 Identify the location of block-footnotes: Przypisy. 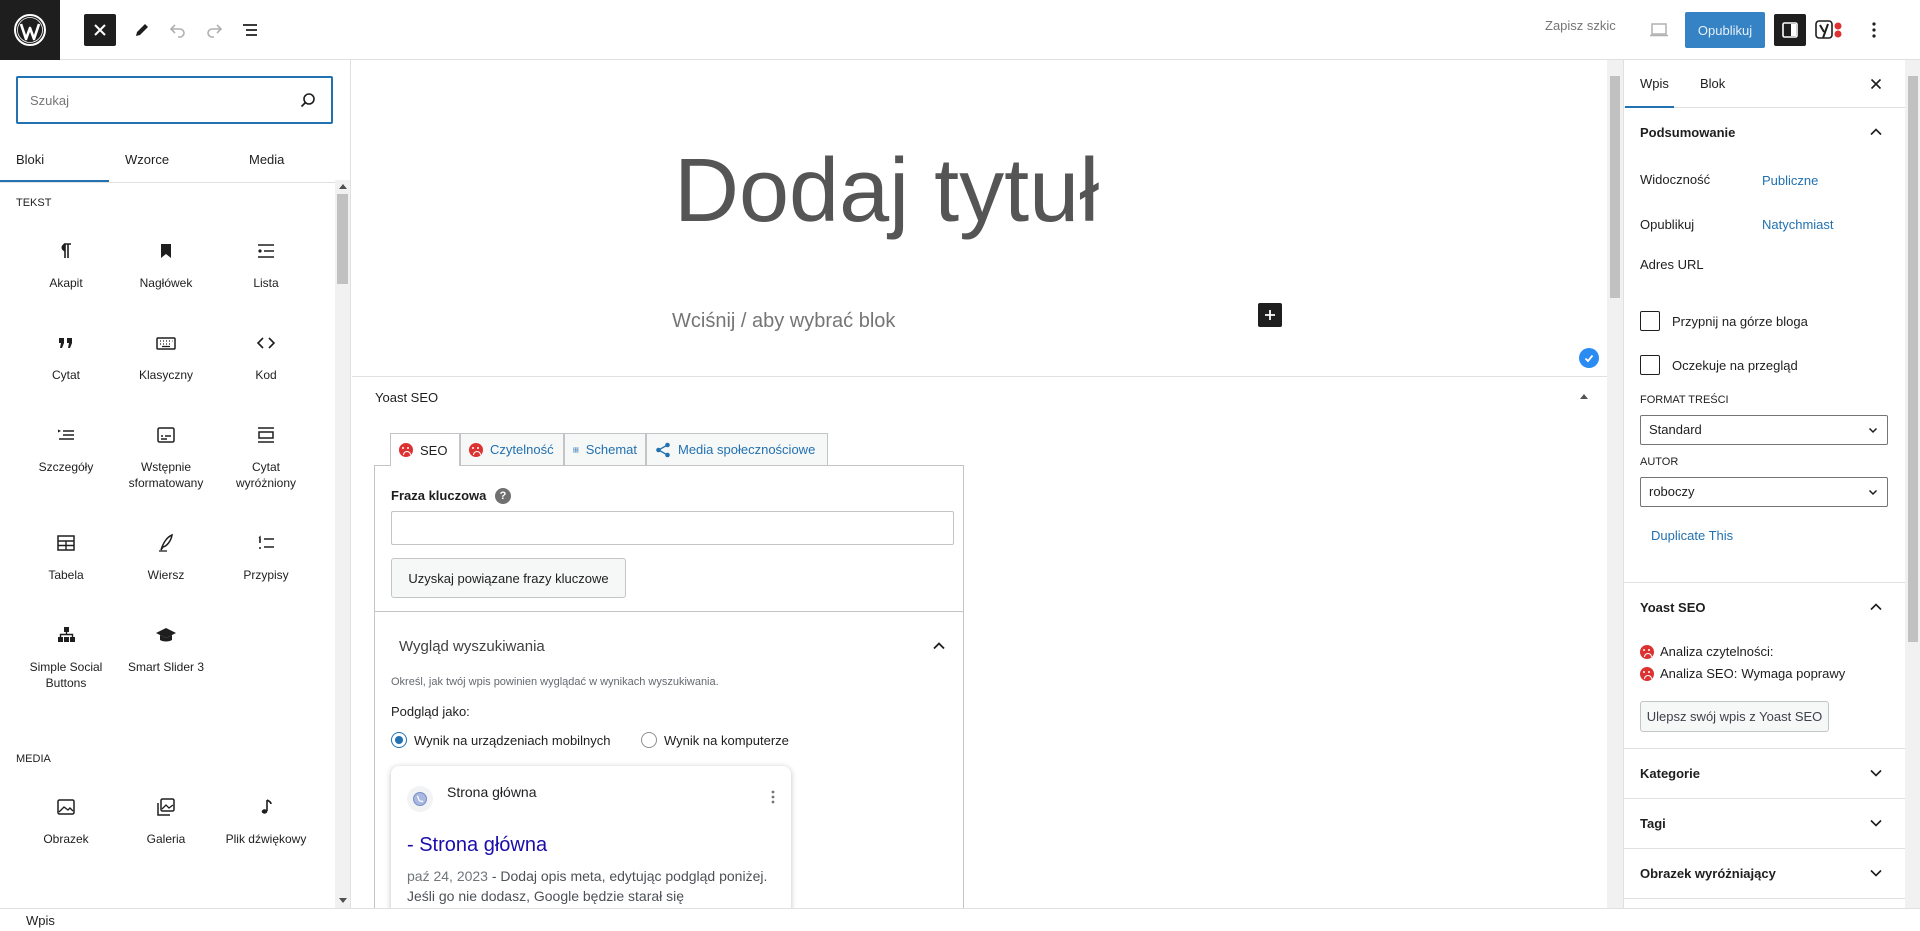
(266, 557).